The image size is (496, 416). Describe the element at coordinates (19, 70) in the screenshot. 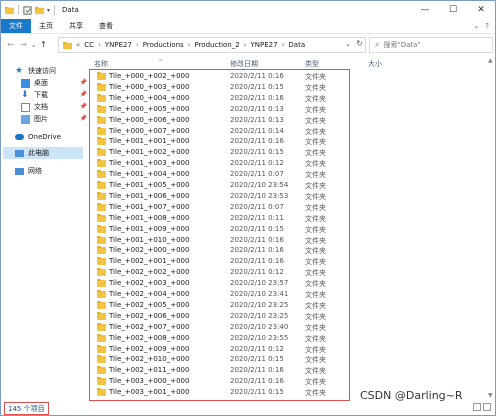

I see `star-icon: ★` at that location.